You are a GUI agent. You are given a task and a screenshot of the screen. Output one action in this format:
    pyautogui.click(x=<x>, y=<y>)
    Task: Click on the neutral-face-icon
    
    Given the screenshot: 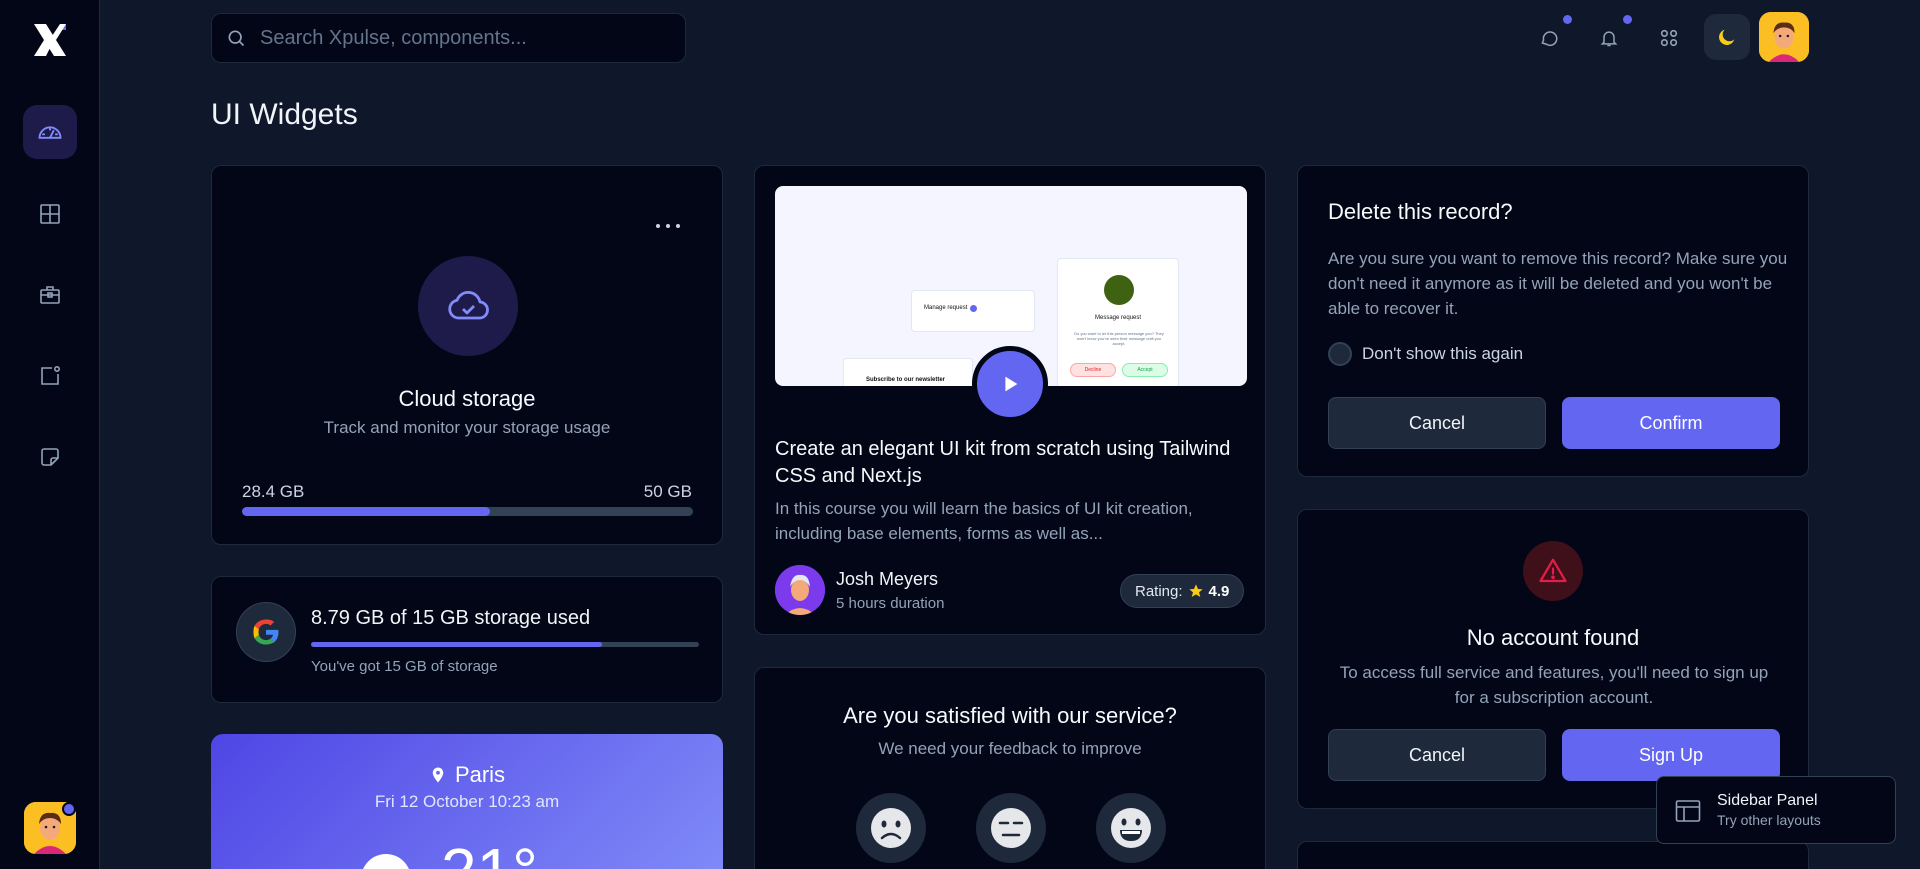 What is the action you would take?
    pyautogui.click(x=1011, y=828)
    